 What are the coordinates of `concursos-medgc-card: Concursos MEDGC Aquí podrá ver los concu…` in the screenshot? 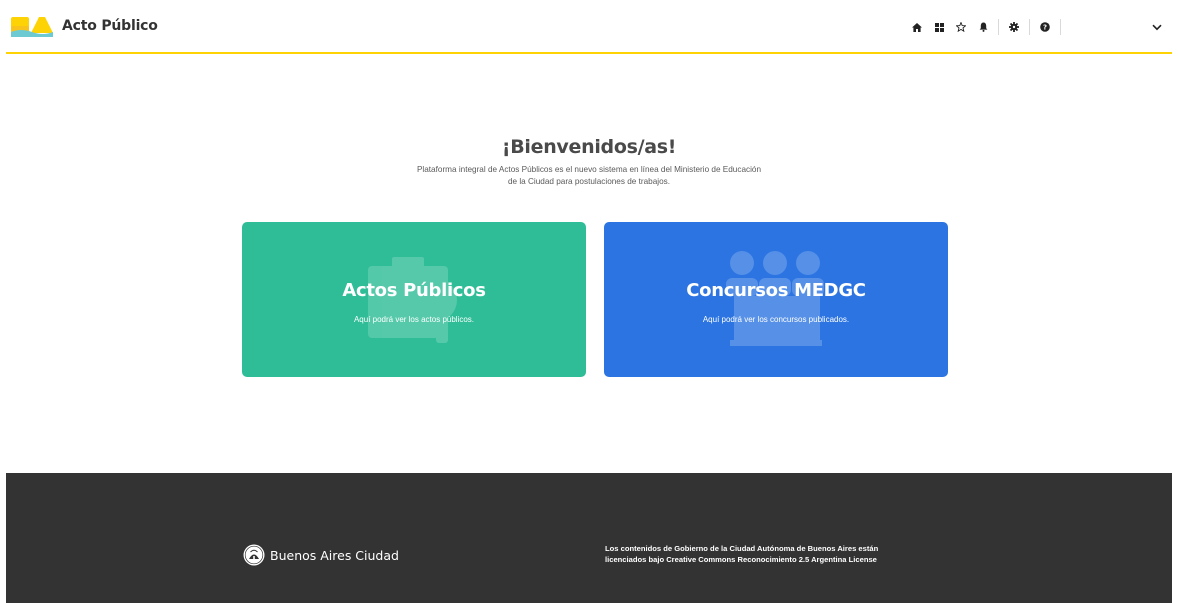 It's located at (776, 299).